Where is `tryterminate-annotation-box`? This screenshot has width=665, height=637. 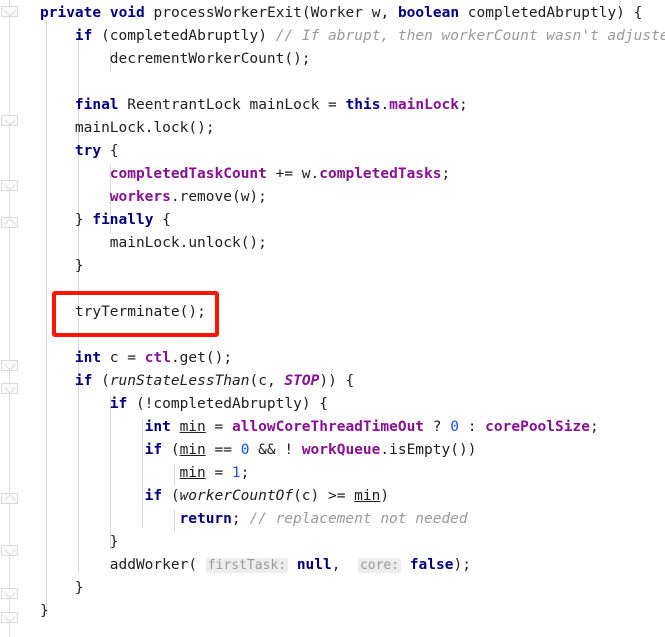
tryterminate-annotation-box is located at coordinates (135, 314).